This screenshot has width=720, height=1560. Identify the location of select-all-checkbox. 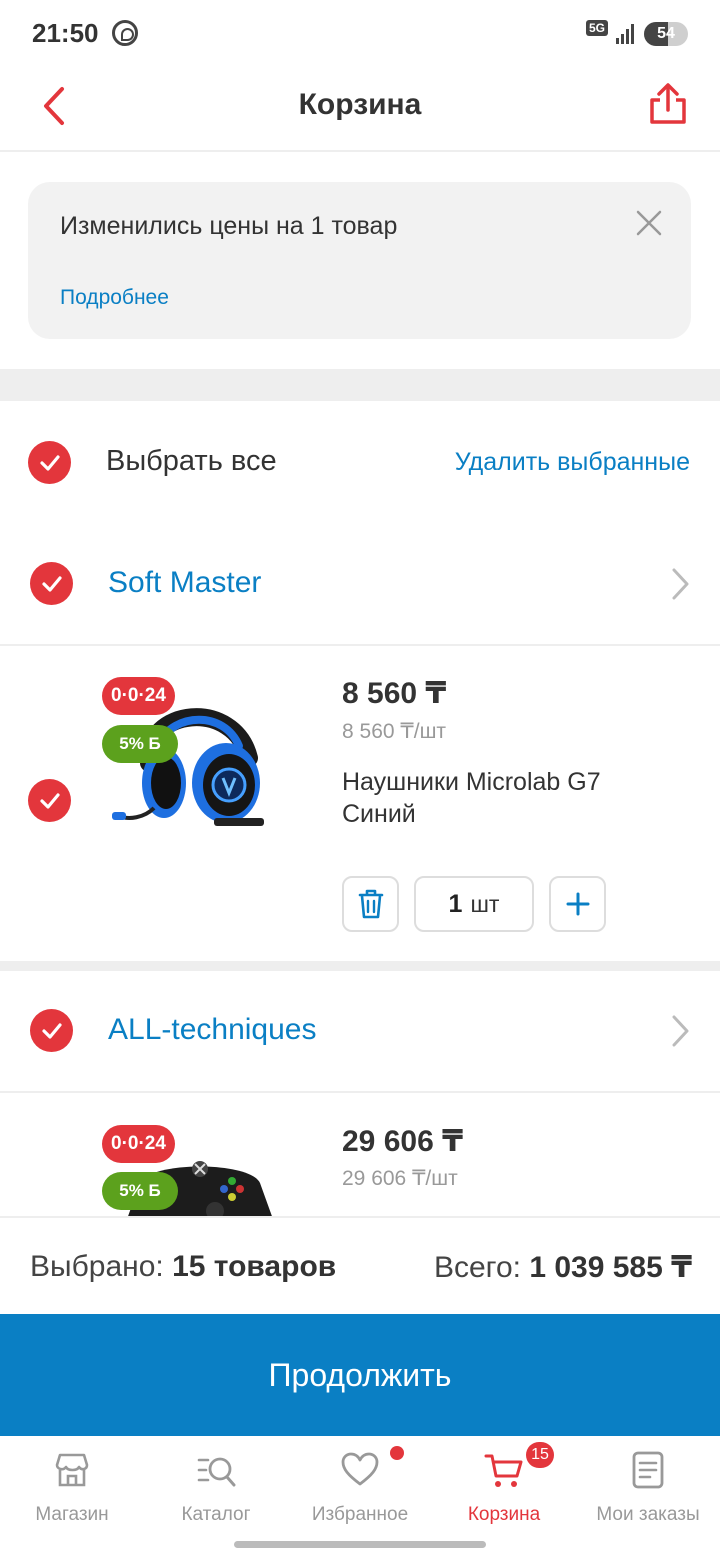
(49, 462).